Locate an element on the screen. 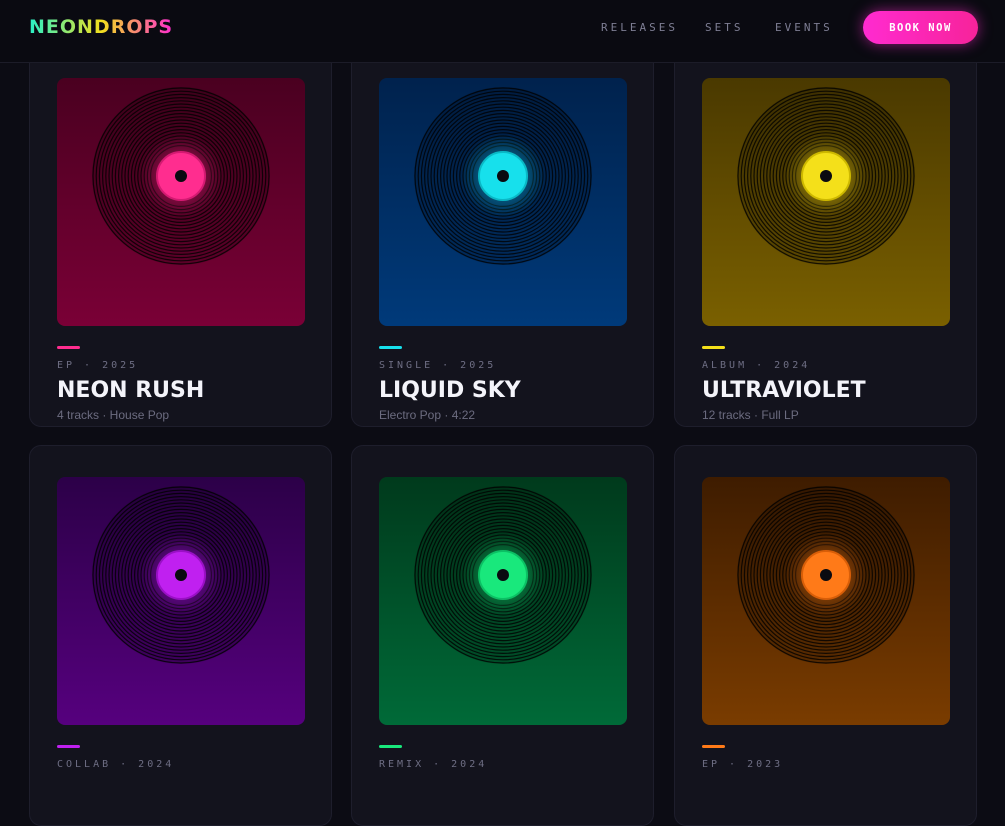 Image resolution: width=1005 pixels, height=826 pixels. nav-link-events: EVENTS is located at coordinates (804, 27).